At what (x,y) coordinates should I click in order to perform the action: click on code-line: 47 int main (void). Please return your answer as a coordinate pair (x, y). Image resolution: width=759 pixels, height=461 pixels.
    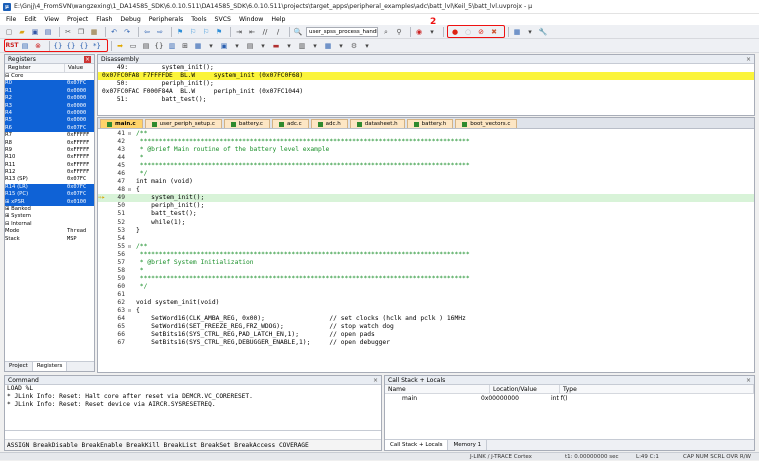
    Looking at the image, I should click on (426, 182).